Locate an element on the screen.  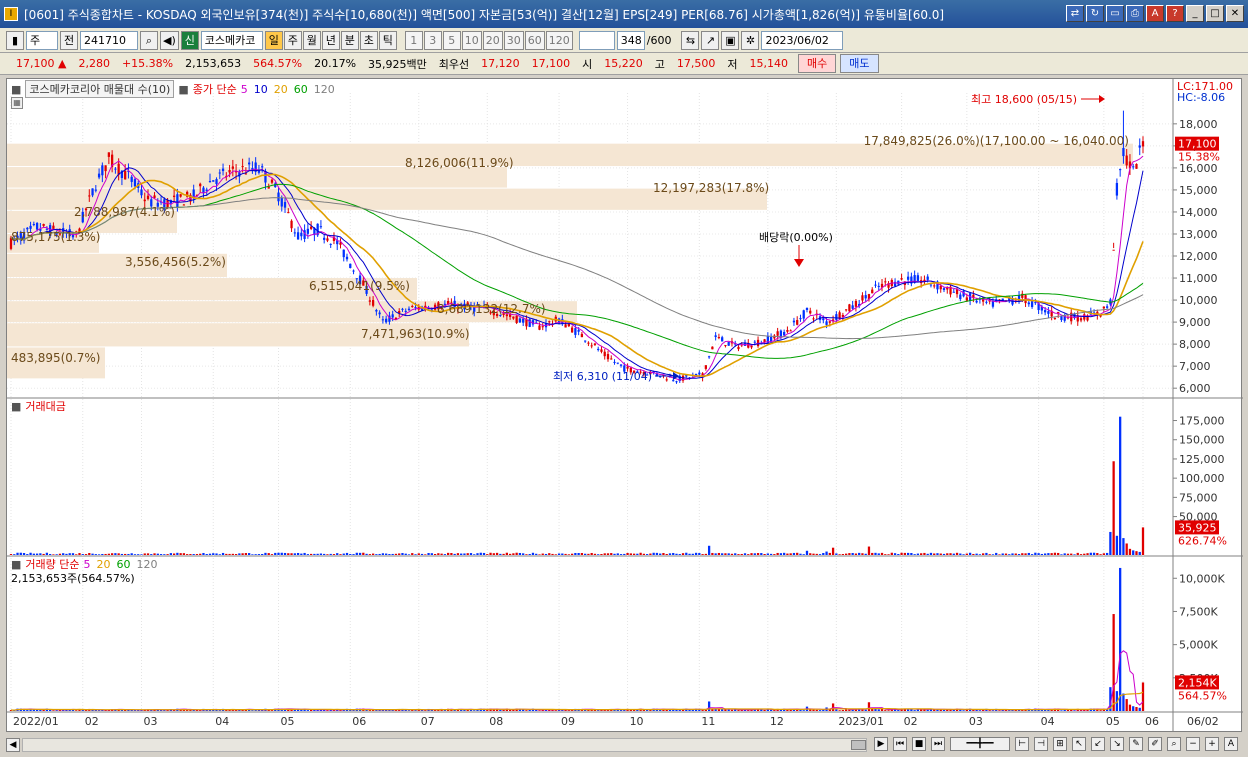
refresh-icon: ↻ is located at coordinates (1095, 13).